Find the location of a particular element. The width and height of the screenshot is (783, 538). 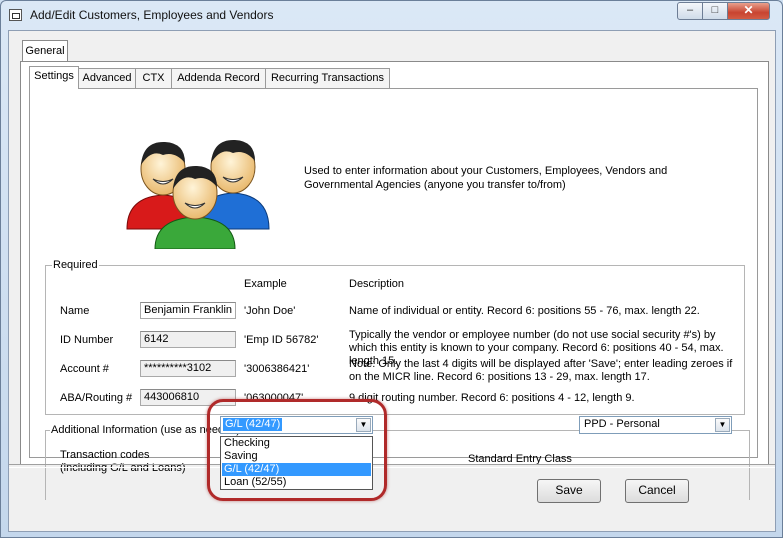

tab-addenda-record: Addenda Record is located at coordinates (218, 78).